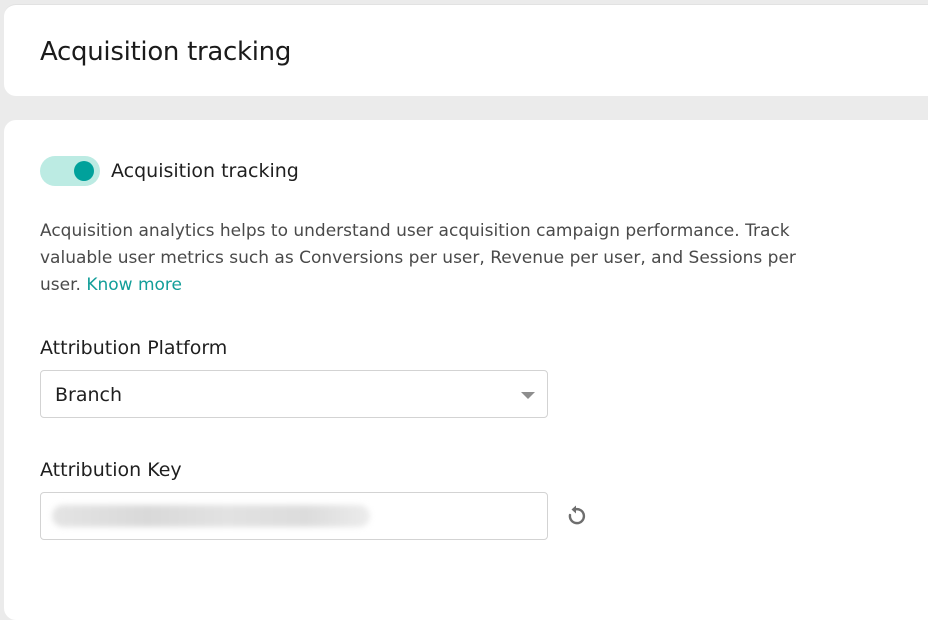  Describe the element at coordinates (111, 470) in the screenshot. I see `attribution-key-label: Attribution Key` at that location.